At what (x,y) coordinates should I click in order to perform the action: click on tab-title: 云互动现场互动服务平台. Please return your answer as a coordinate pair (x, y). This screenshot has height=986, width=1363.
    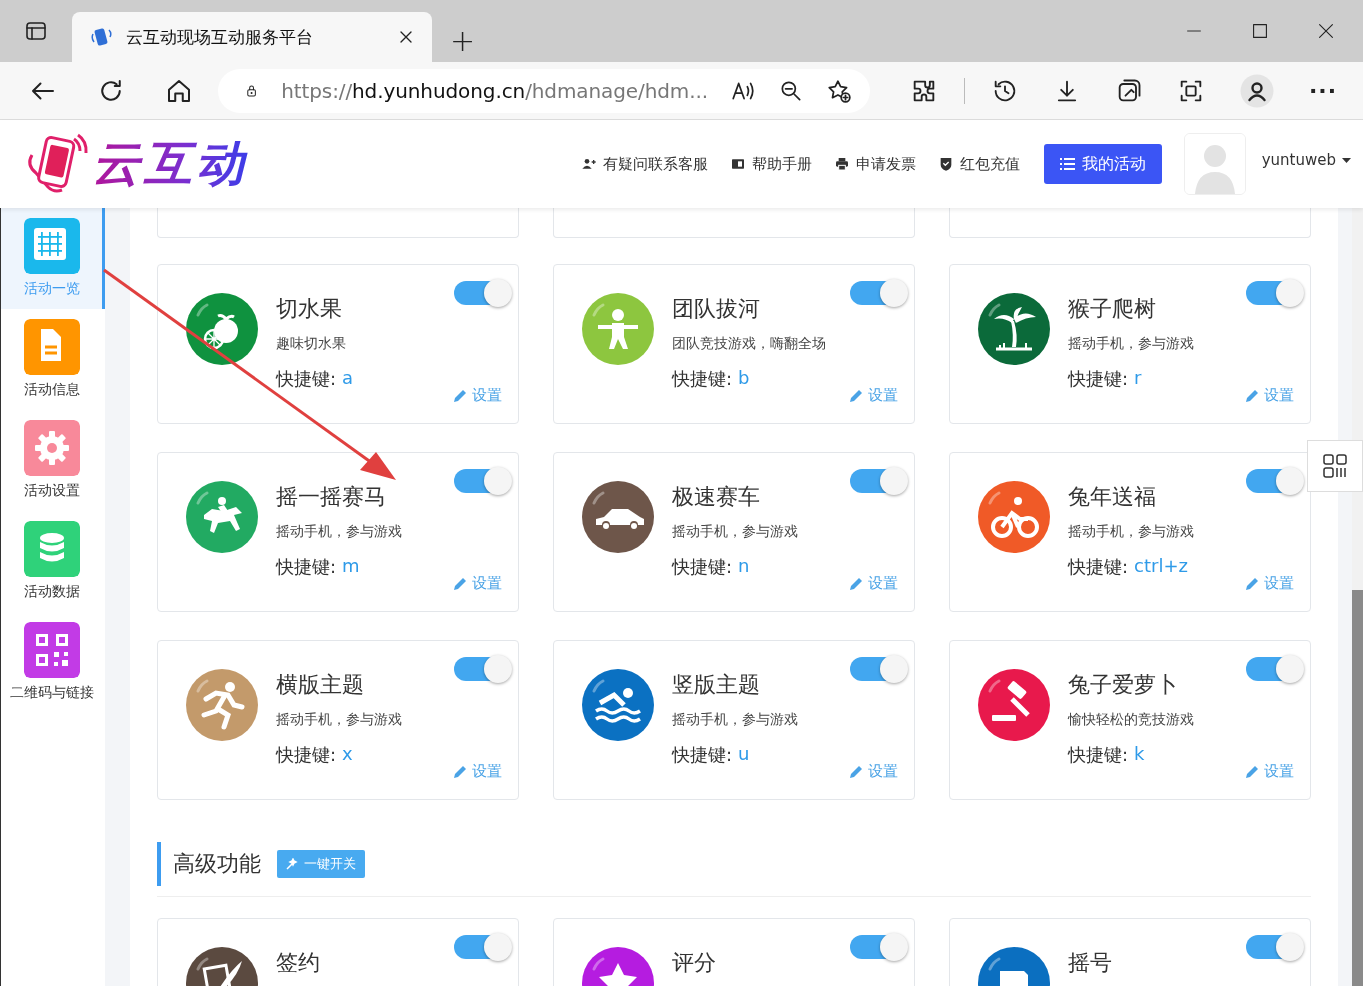
    Looking at the image, I should click on (220, 37).